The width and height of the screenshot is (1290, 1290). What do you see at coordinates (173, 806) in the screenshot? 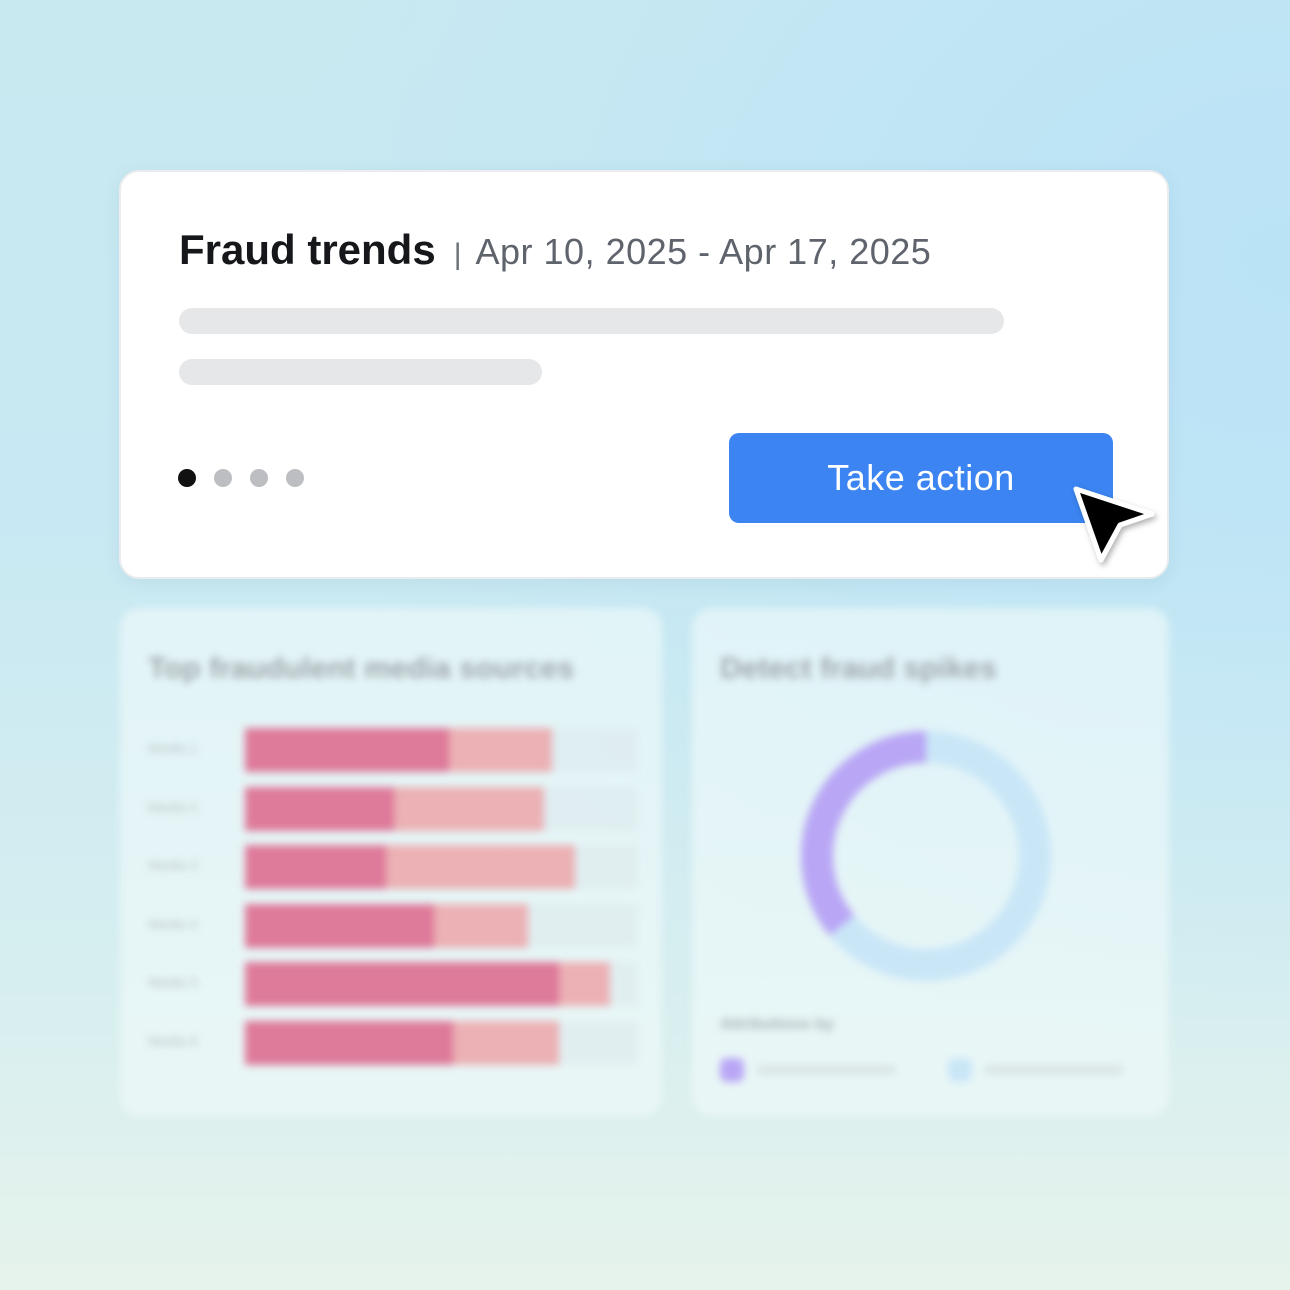
I see `bar-category-label: Media 2` at bounding box center [173, 806].